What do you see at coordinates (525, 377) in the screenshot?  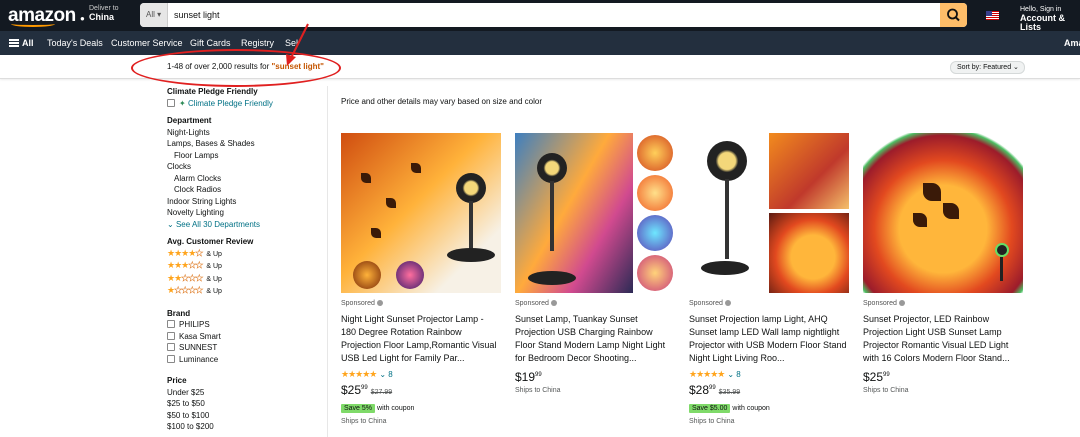 I see `price-whole: $19` at bounding box center [525, 377].